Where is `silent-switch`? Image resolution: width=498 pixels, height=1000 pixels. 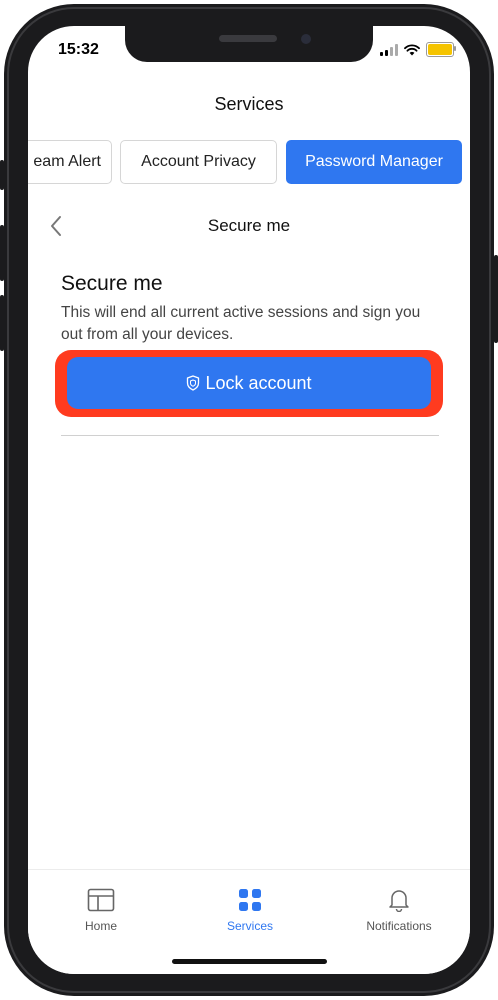
silent-switch is located at coordinates (2, 175).